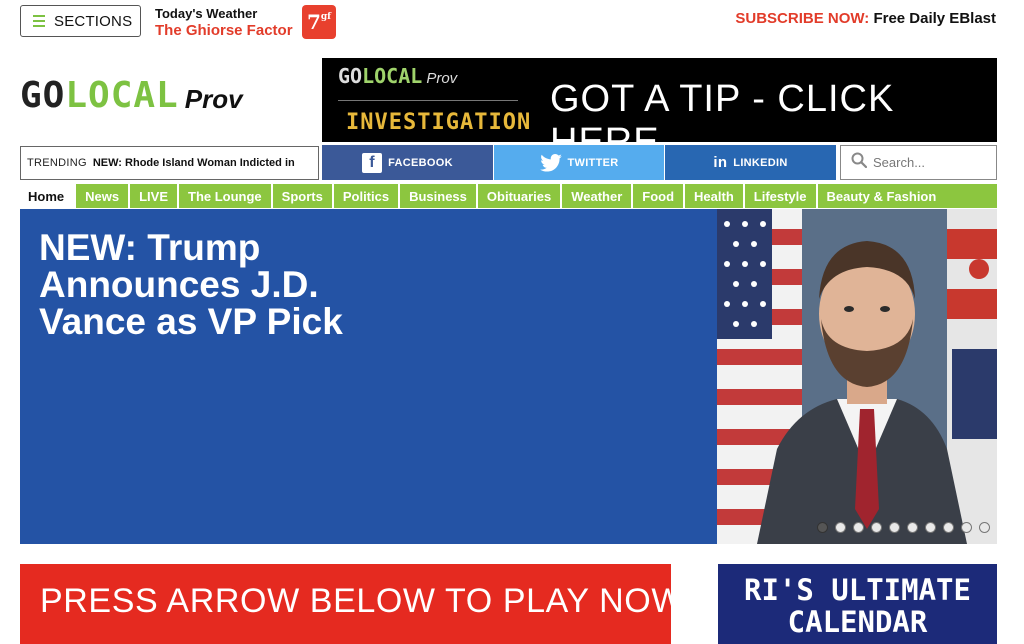  Describe the element at coordinates (103, 196) in the screenshot. I see `nav-news: News` at that location.